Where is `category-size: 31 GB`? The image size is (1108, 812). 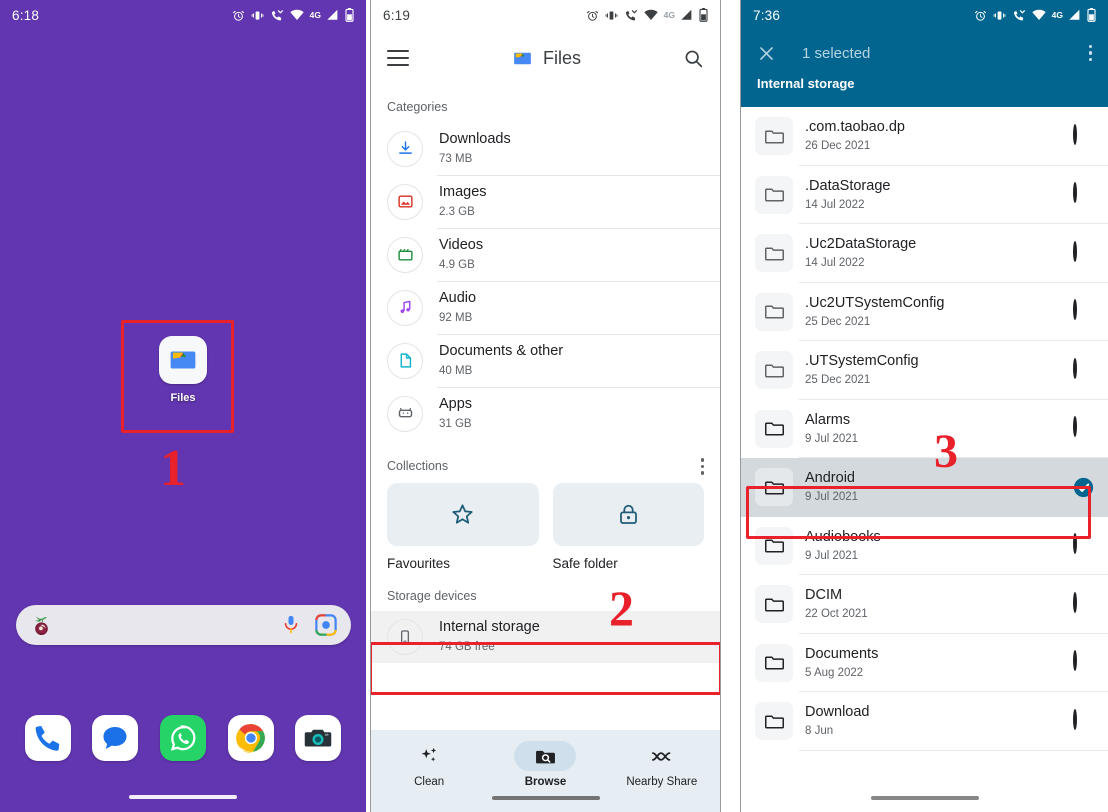 category-size: 31 GB is located at coordinates (455, 423).